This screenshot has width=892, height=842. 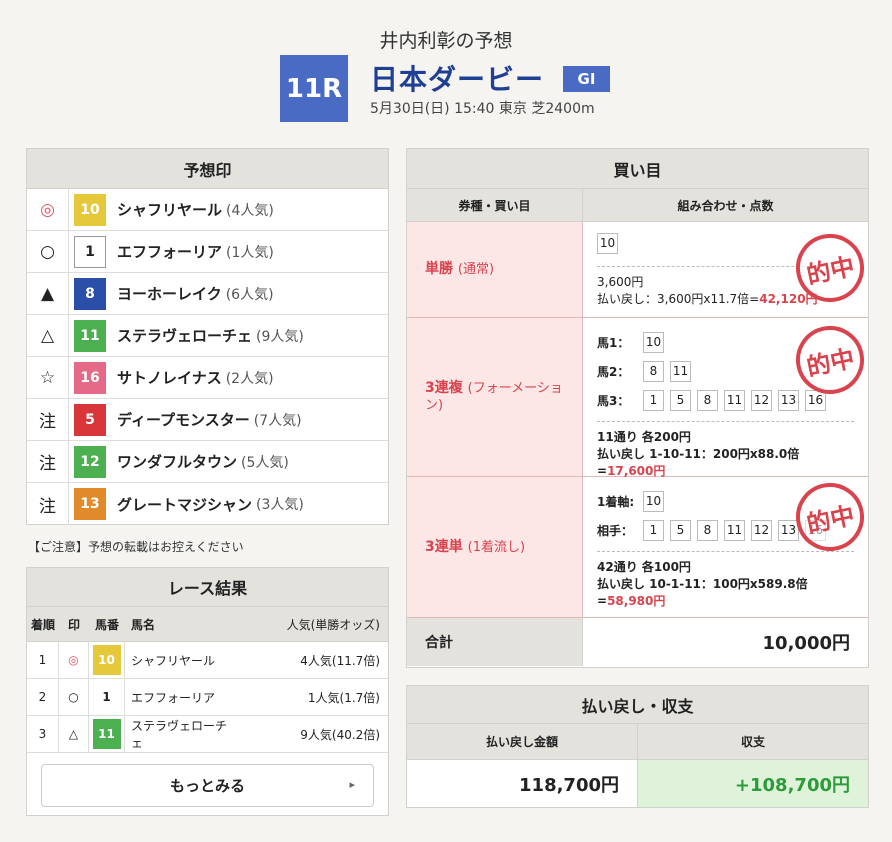 What do you see at coordinates (43, 697) in the screenshot?
I see `result-pos: 2` at bounding box center [43, 697].